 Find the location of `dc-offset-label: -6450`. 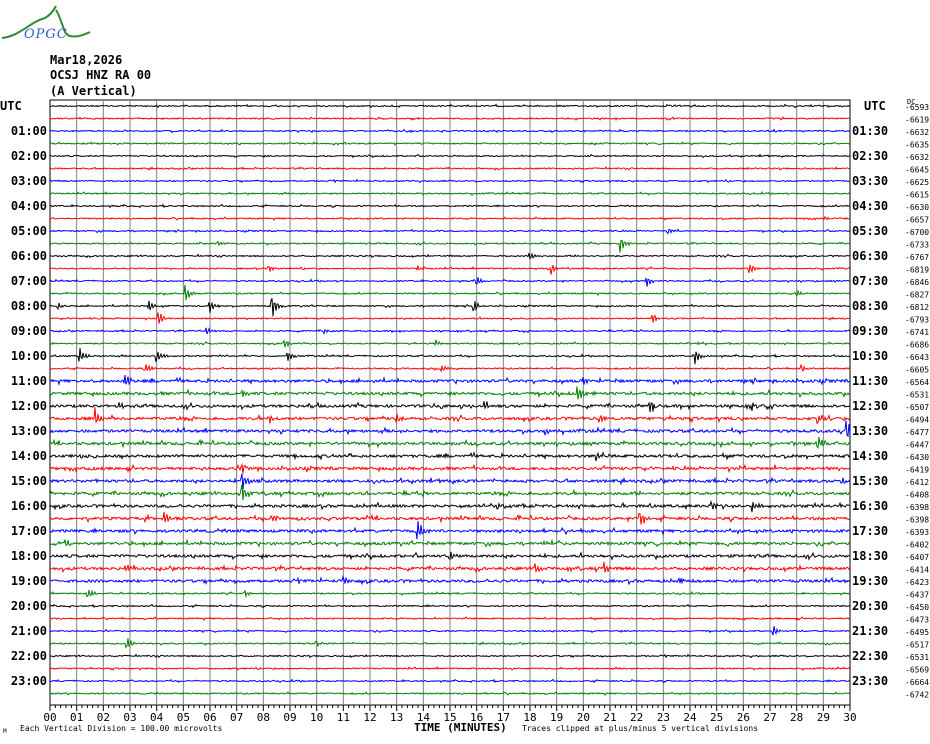

dc-offset-label: -6450 is located at coordinates (917, 607).